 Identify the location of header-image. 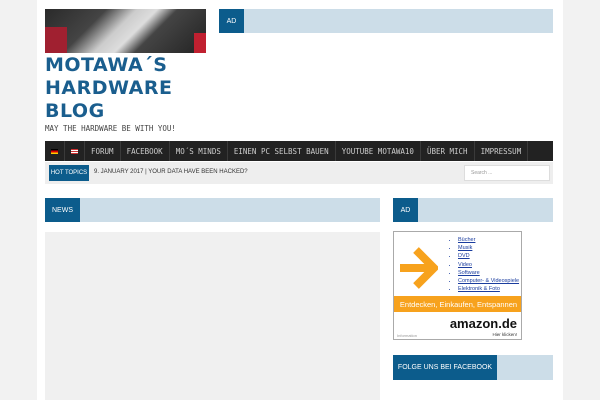
(125, 31).